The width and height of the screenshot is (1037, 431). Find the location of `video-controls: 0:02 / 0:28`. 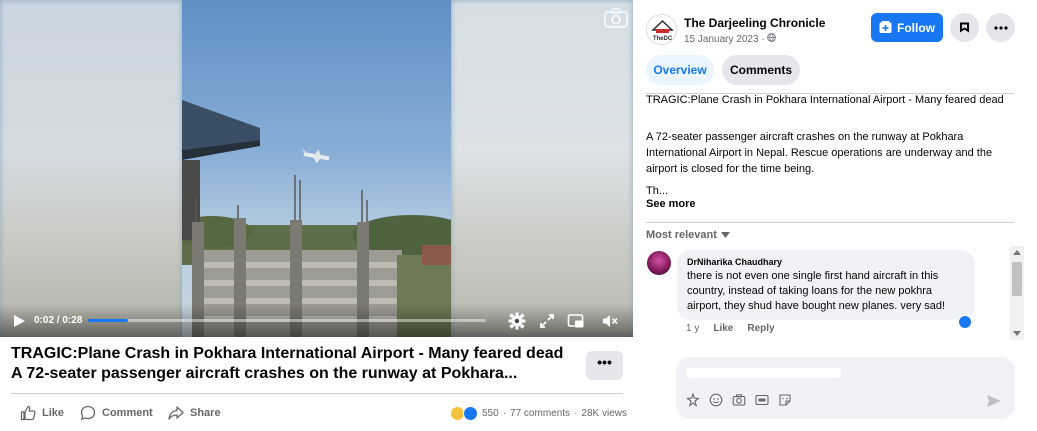

video-controls: 0:02 / 0:28 is located at coordinates (316, 320).